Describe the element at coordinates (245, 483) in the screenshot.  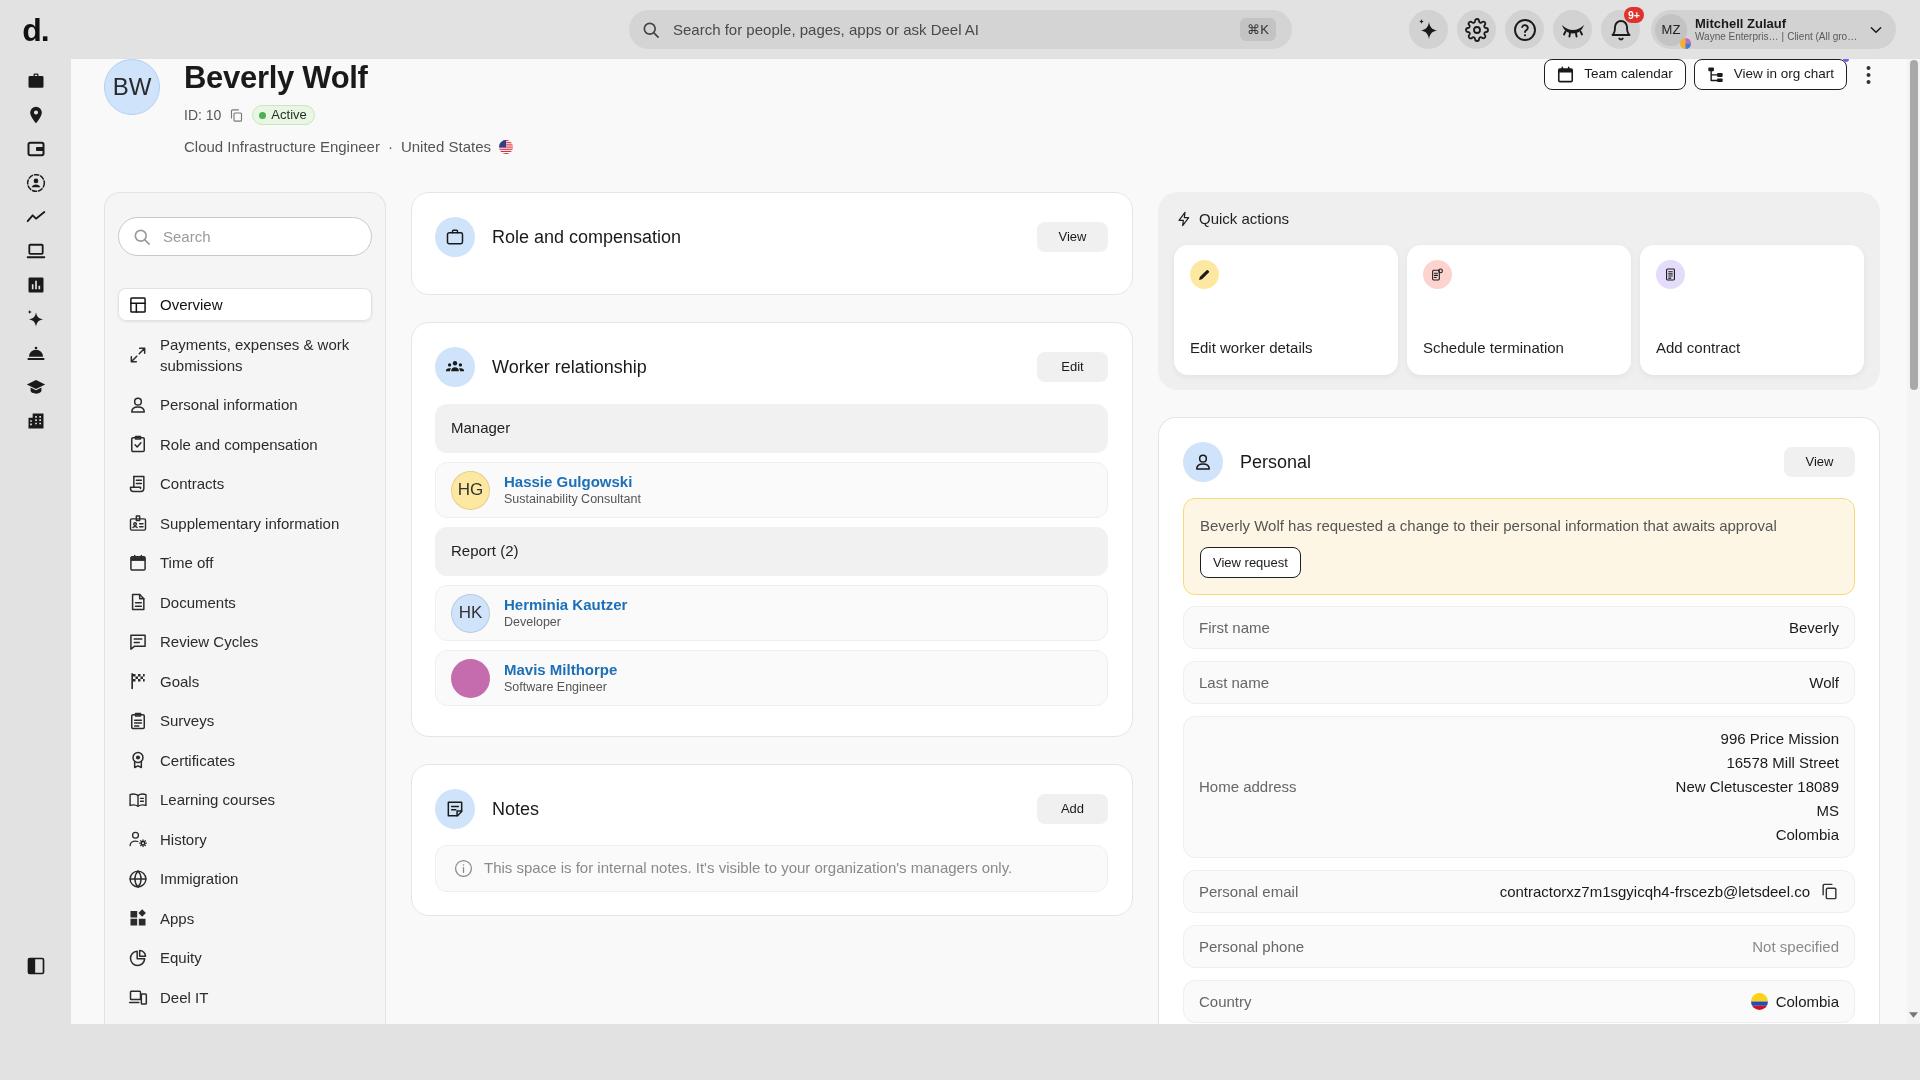
I see `sidebar-nav-item: Contracts` at that location.